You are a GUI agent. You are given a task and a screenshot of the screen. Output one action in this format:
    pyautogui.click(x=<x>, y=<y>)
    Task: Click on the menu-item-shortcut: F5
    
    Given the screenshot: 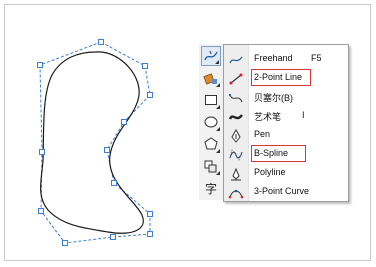 What is the action you would take?
    pyautogui.click(x=316, y=58)
    